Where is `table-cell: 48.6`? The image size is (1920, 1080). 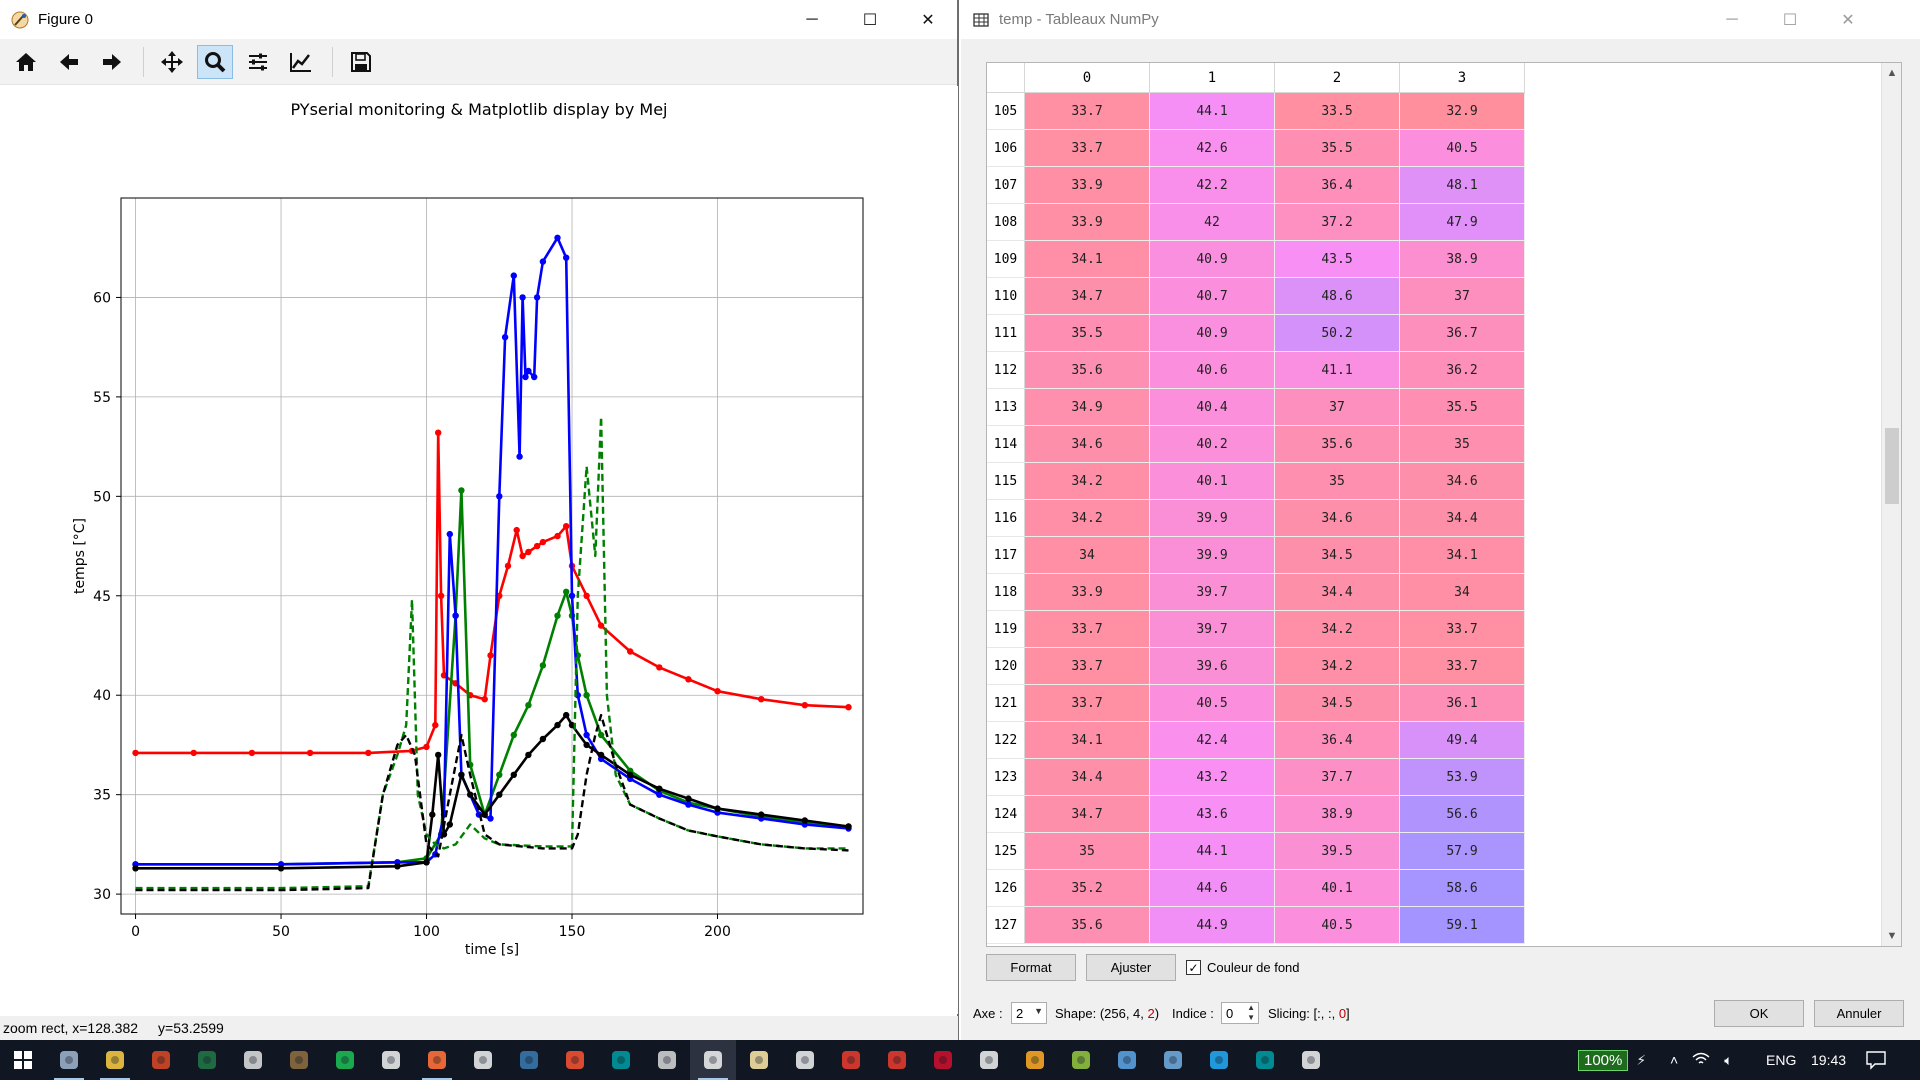 table-cell: 48.6 is located at coordinates (1337, 296).